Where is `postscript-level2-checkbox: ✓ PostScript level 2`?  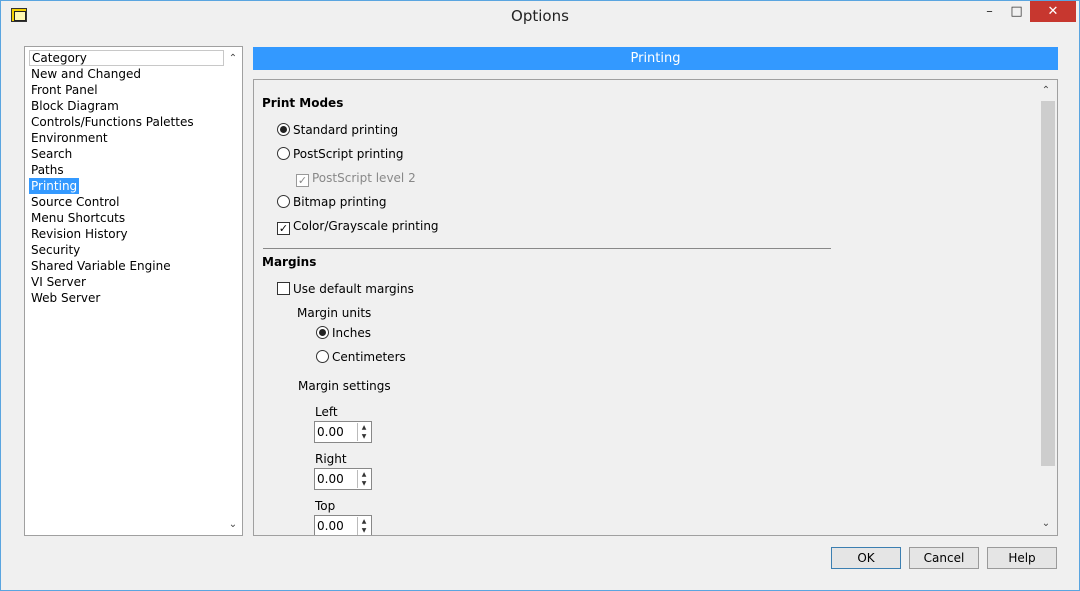 postscript-level2-checkbox: ✓ PostScript level 2 is located at coordinates (356, 178).